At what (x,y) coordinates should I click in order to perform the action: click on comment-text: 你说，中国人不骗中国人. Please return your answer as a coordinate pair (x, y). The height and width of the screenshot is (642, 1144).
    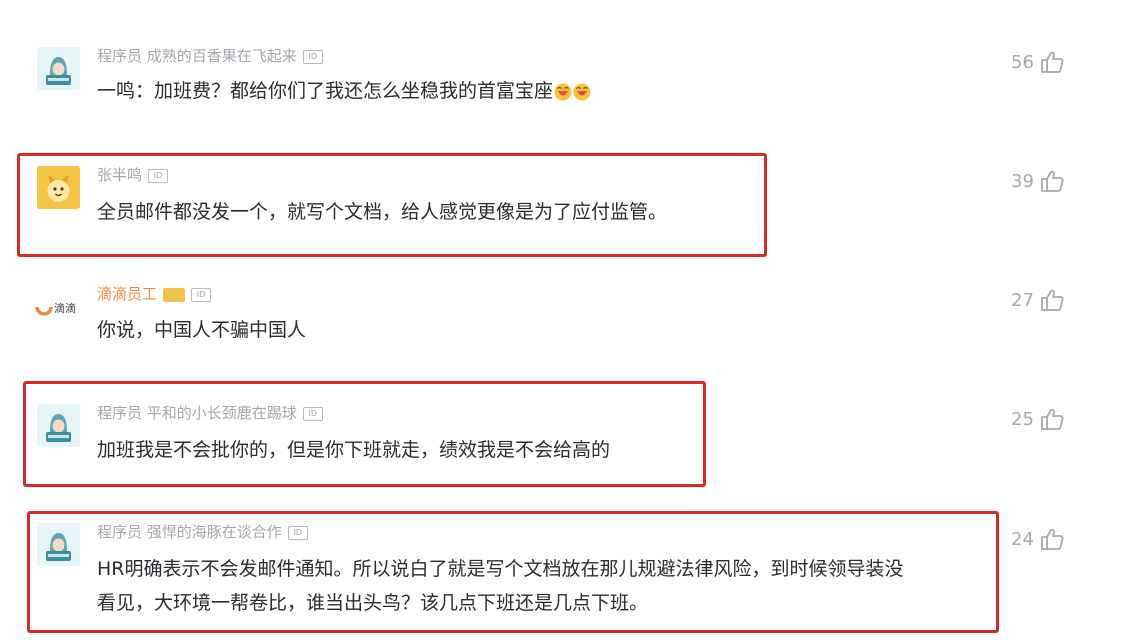
    Looking at the image, I should click on (202, 330).